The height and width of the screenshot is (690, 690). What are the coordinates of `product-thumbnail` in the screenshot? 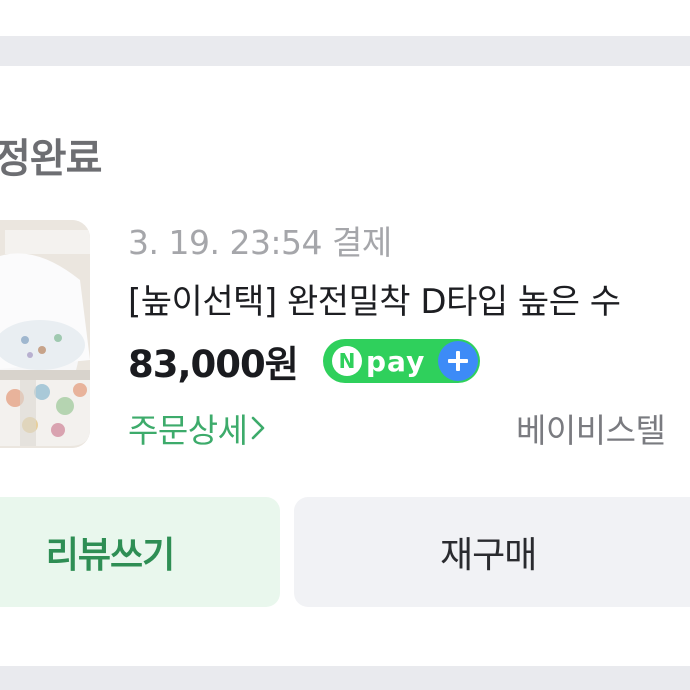 It's located at (45, 334).